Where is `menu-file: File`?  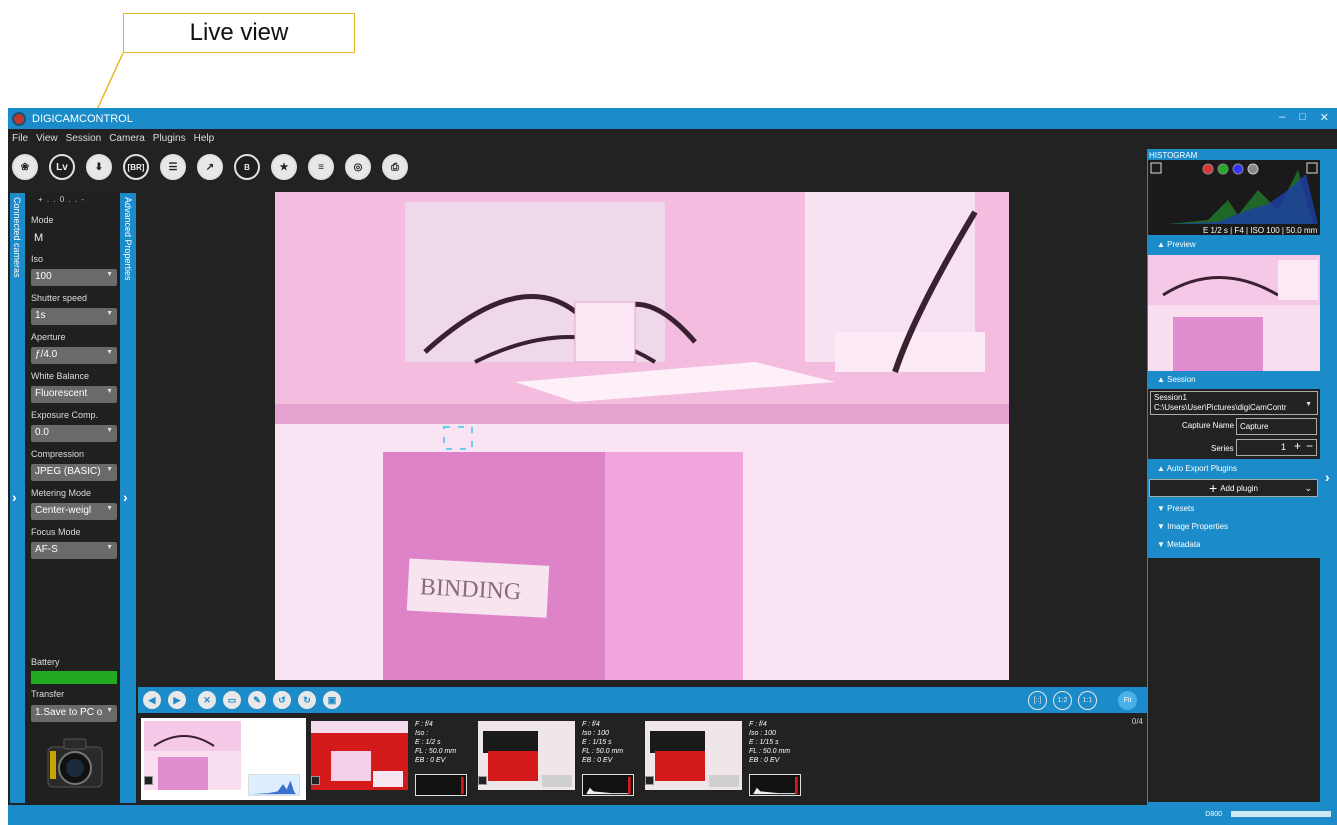
menu-file: File is located at coordinates (20, 138).